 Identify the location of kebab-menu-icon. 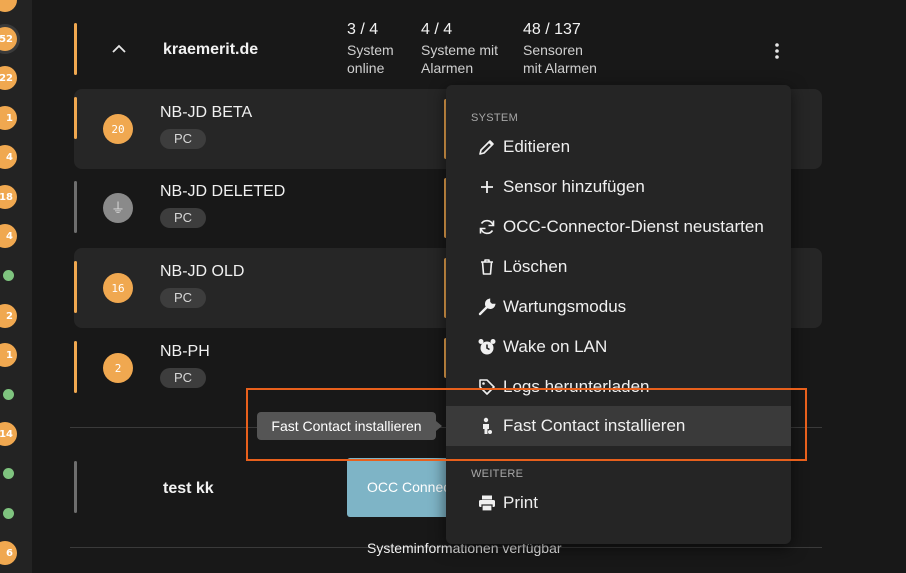
(777, 51).